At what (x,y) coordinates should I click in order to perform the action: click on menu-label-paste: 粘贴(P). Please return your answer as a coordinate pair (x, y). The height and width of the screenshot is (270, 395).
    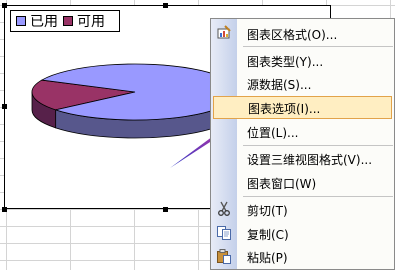
    Looking at the image, I should click on (267, 258).